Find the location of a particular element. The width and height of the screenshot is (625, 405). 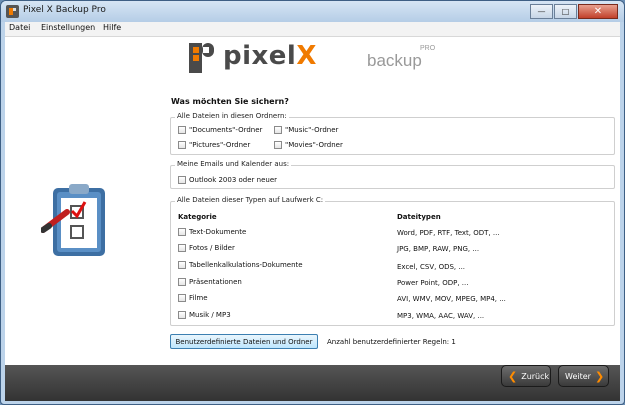

checkbox-label: Outlook 2003 oder neuer is located at coordinates (233, 180).